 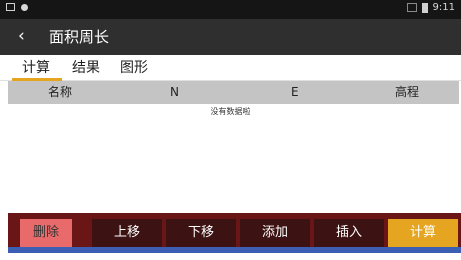 What do you see at coordinates (10, 7) in the screenshot?
I see `screenshot-icon` at bounding box center [10, 7].